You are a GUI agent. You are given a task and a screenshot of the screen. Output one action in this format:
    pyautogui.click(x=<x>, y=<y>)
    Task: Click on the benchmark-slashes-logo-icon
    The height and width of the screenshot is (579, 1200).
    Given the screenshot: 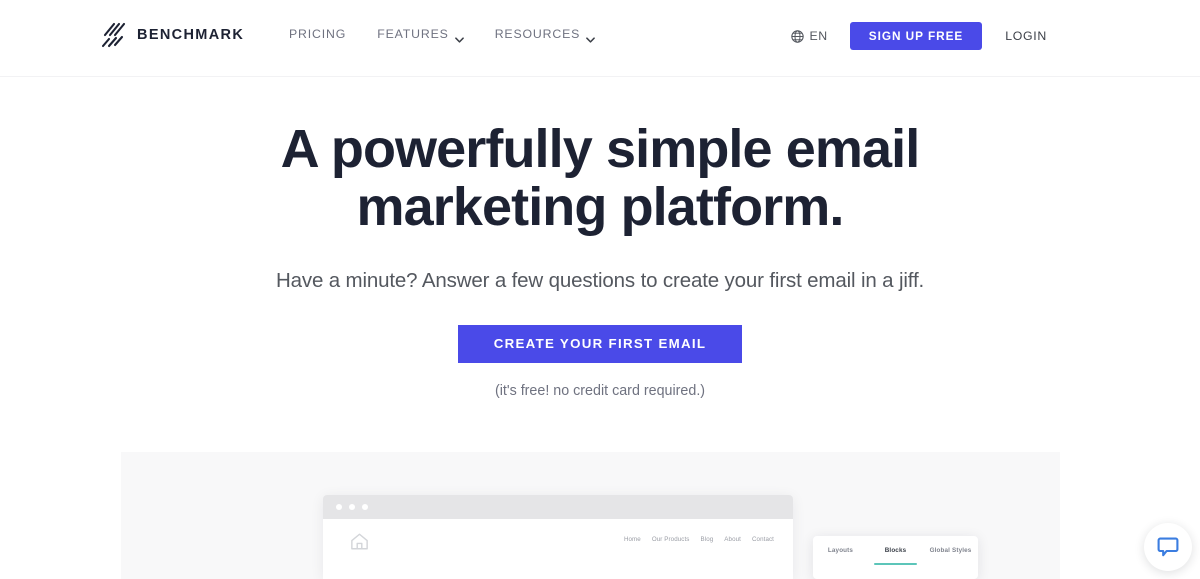 What is the action you would take?
    pyautogui.click(x=114, y=35)
    